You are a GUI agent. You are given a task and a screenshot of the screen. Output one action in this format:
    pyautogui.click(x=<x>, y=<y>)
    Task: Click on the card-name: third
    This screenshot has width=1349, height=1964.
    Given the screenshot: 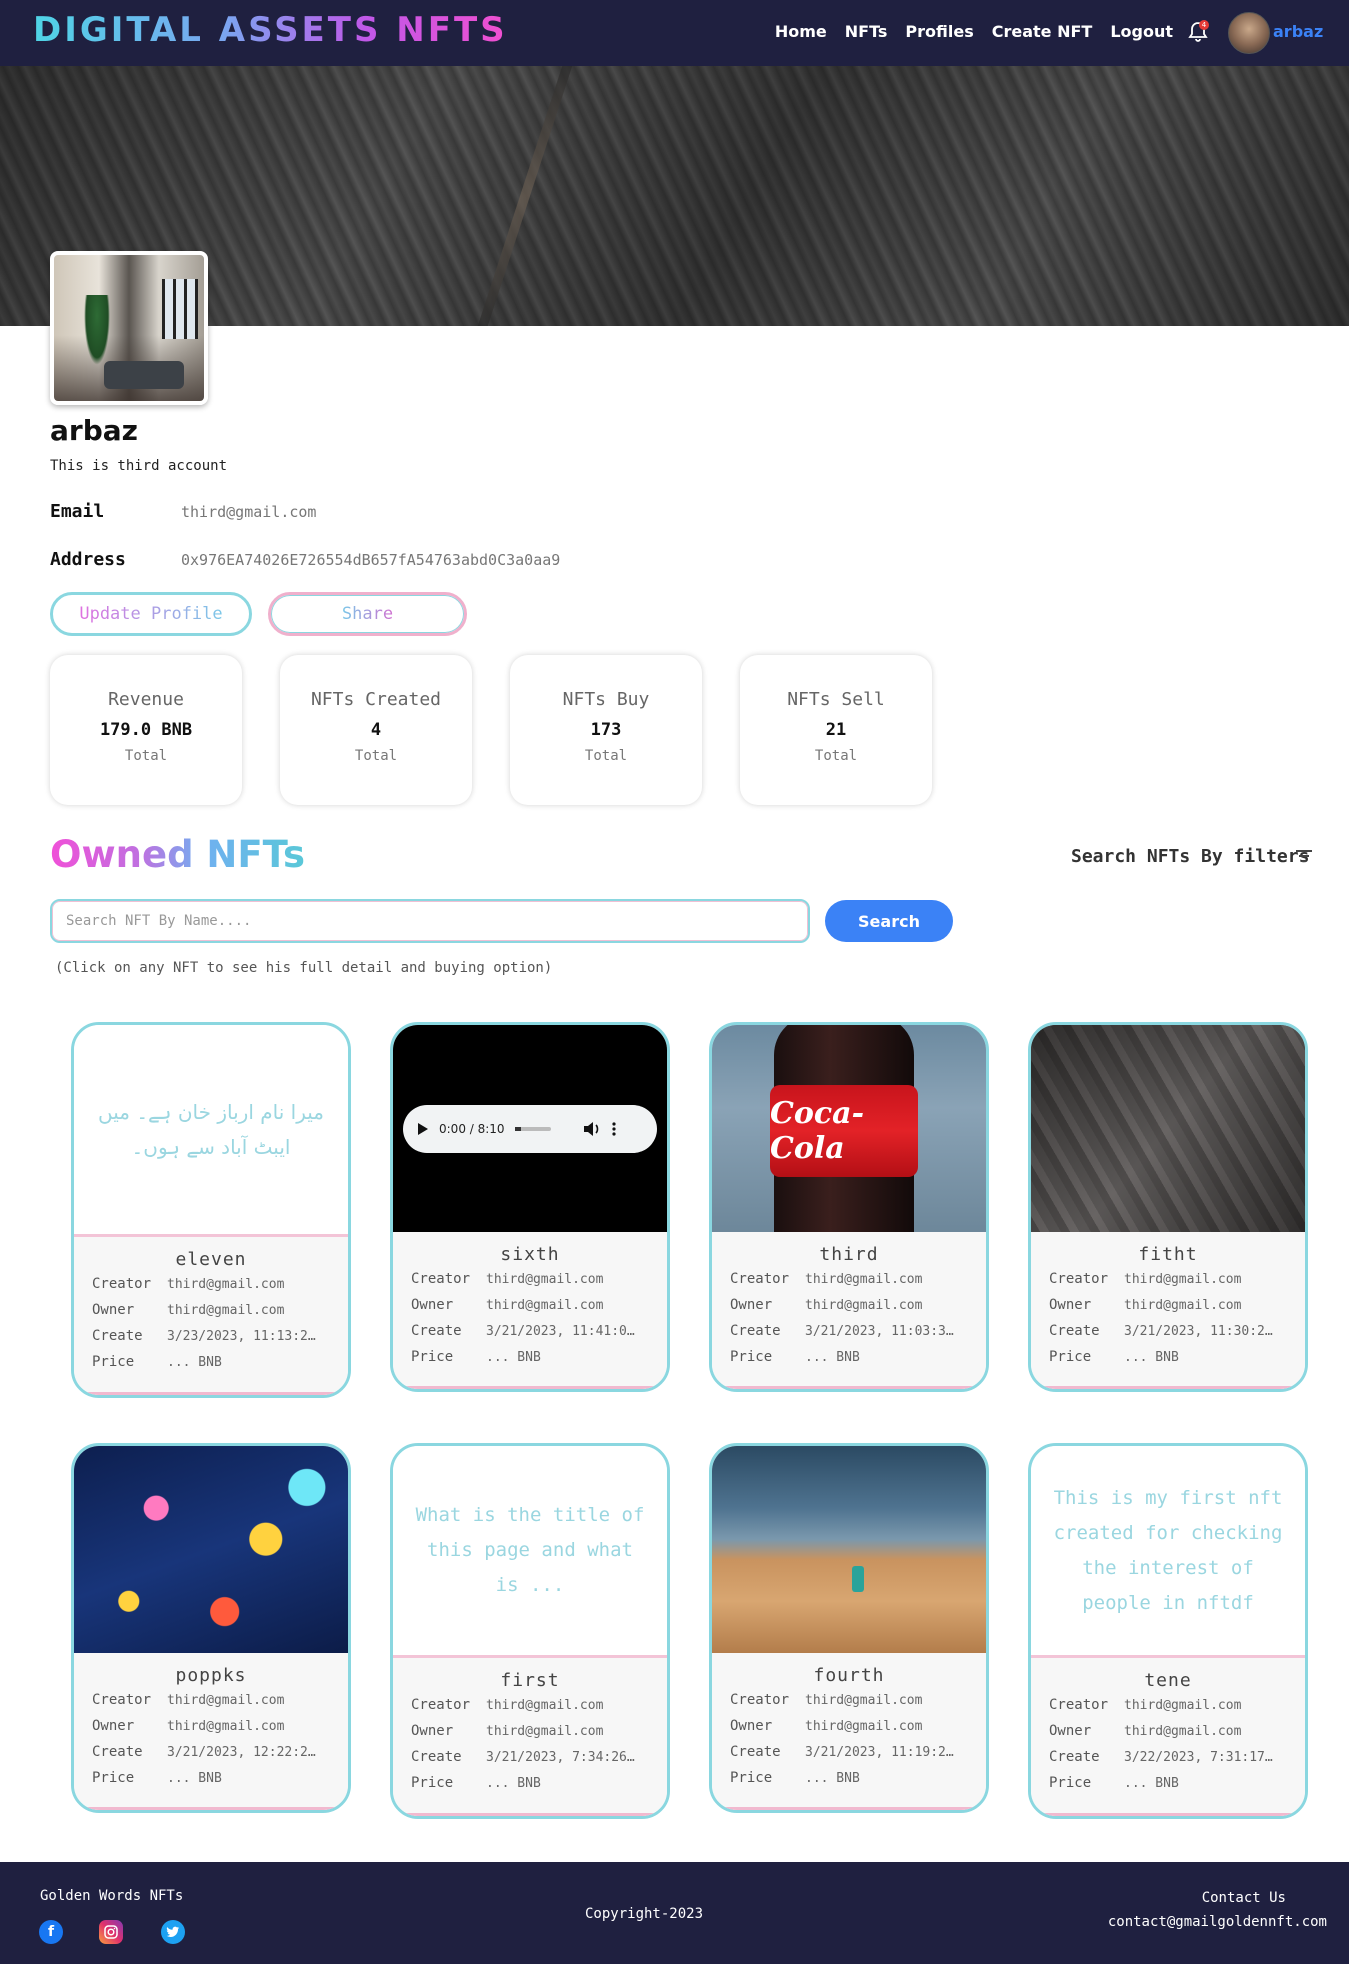 What is the action you would take?
    pyautogui.click(x=849, y=1254)
    